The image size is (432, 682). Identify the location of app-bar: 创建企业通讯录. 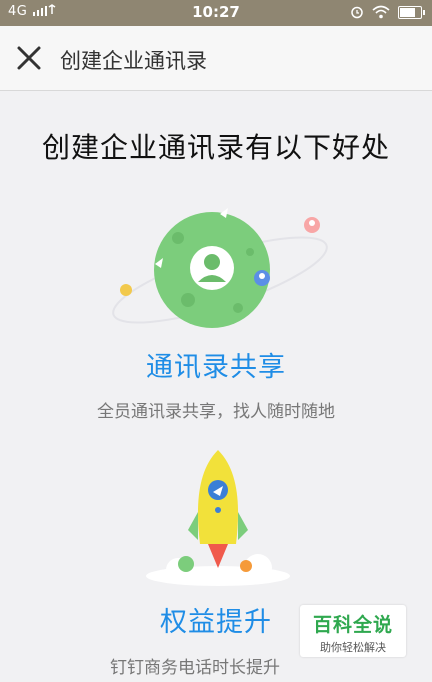
(216, 58).